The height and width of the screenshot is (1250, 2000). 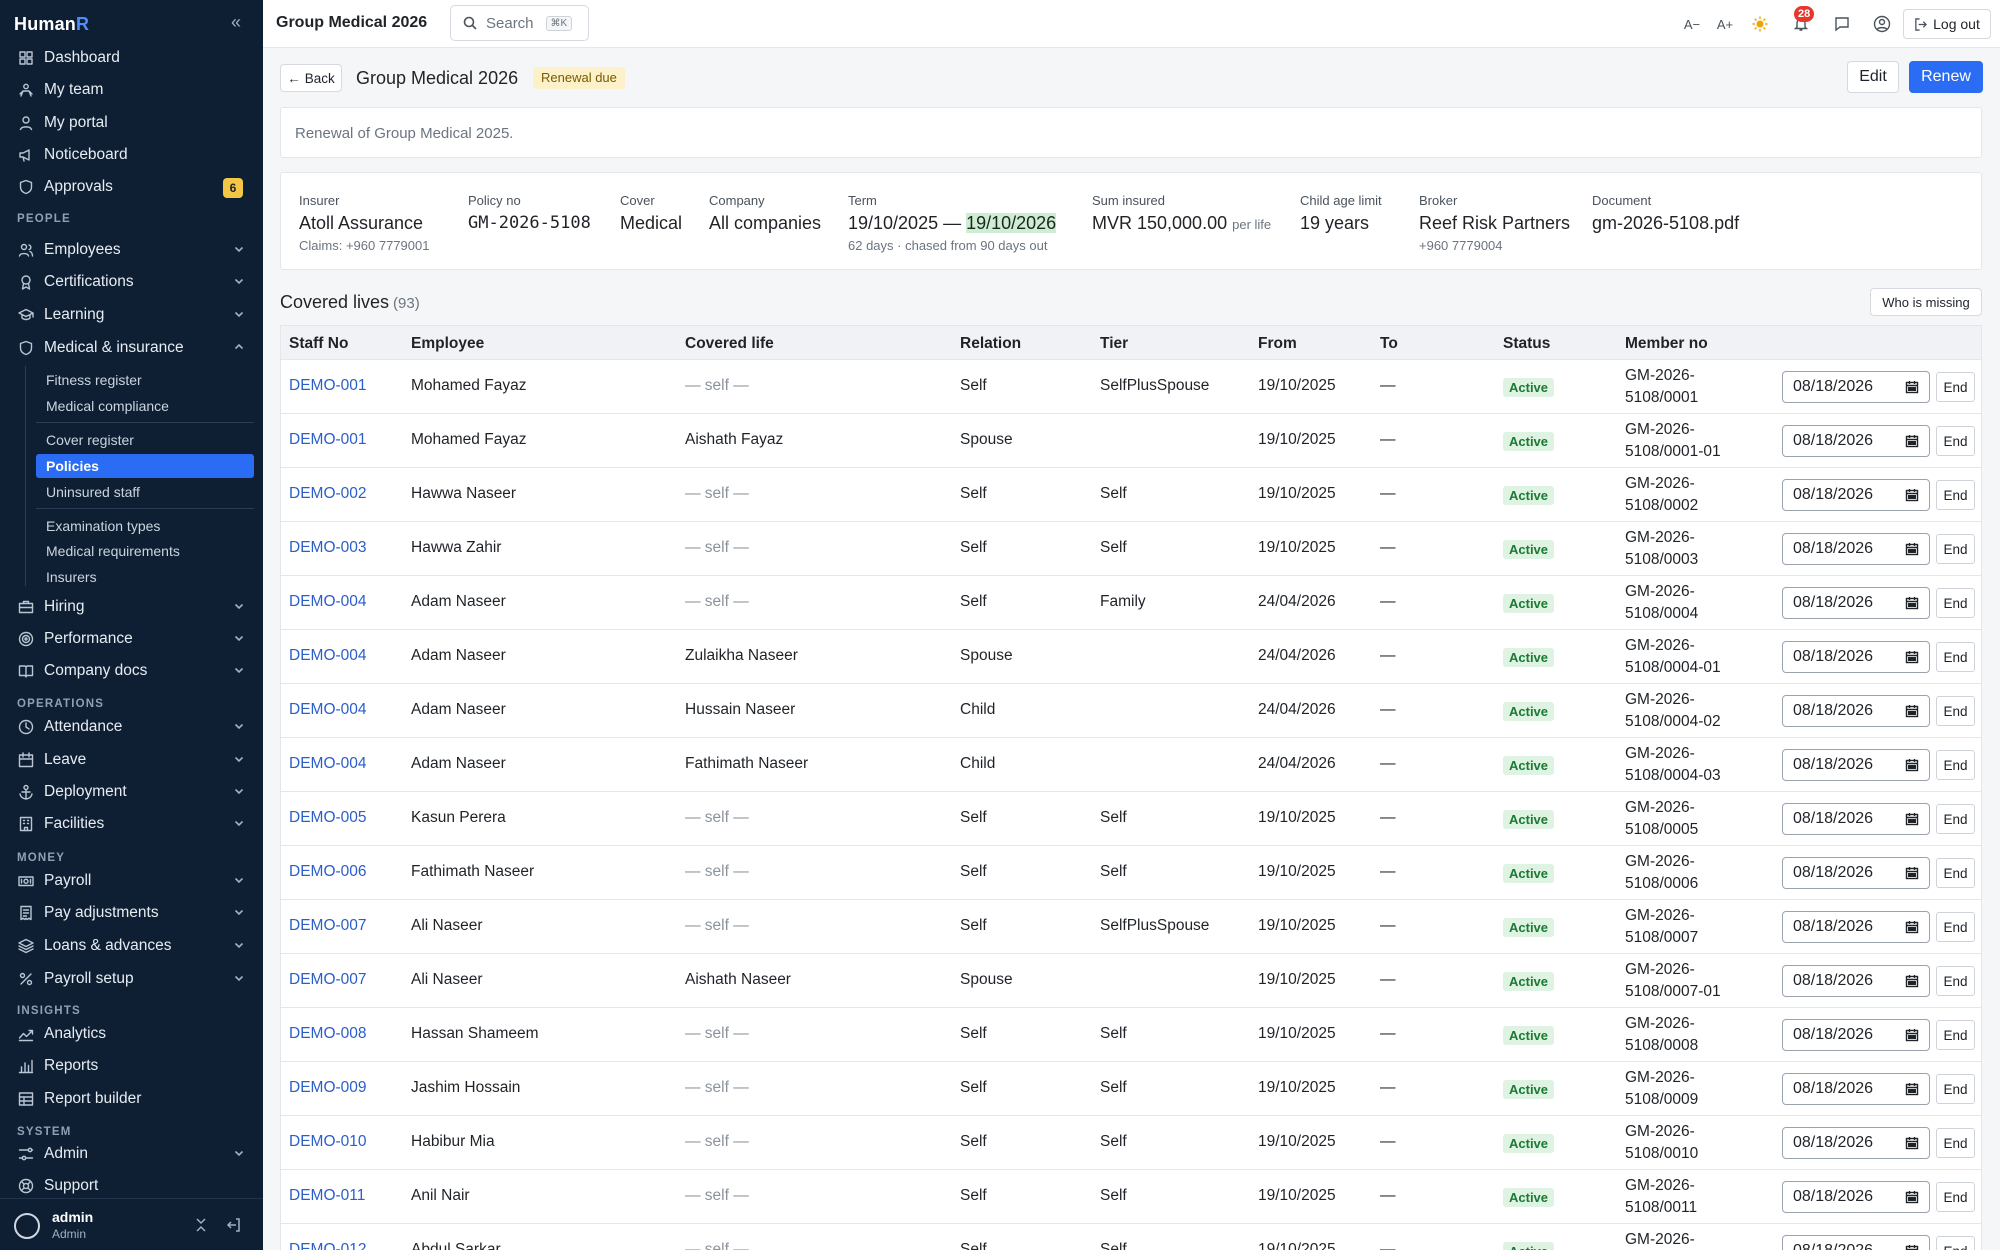 I want to click on sidebar-item-dashboard: Dashboard, so click(x=131, y=58).